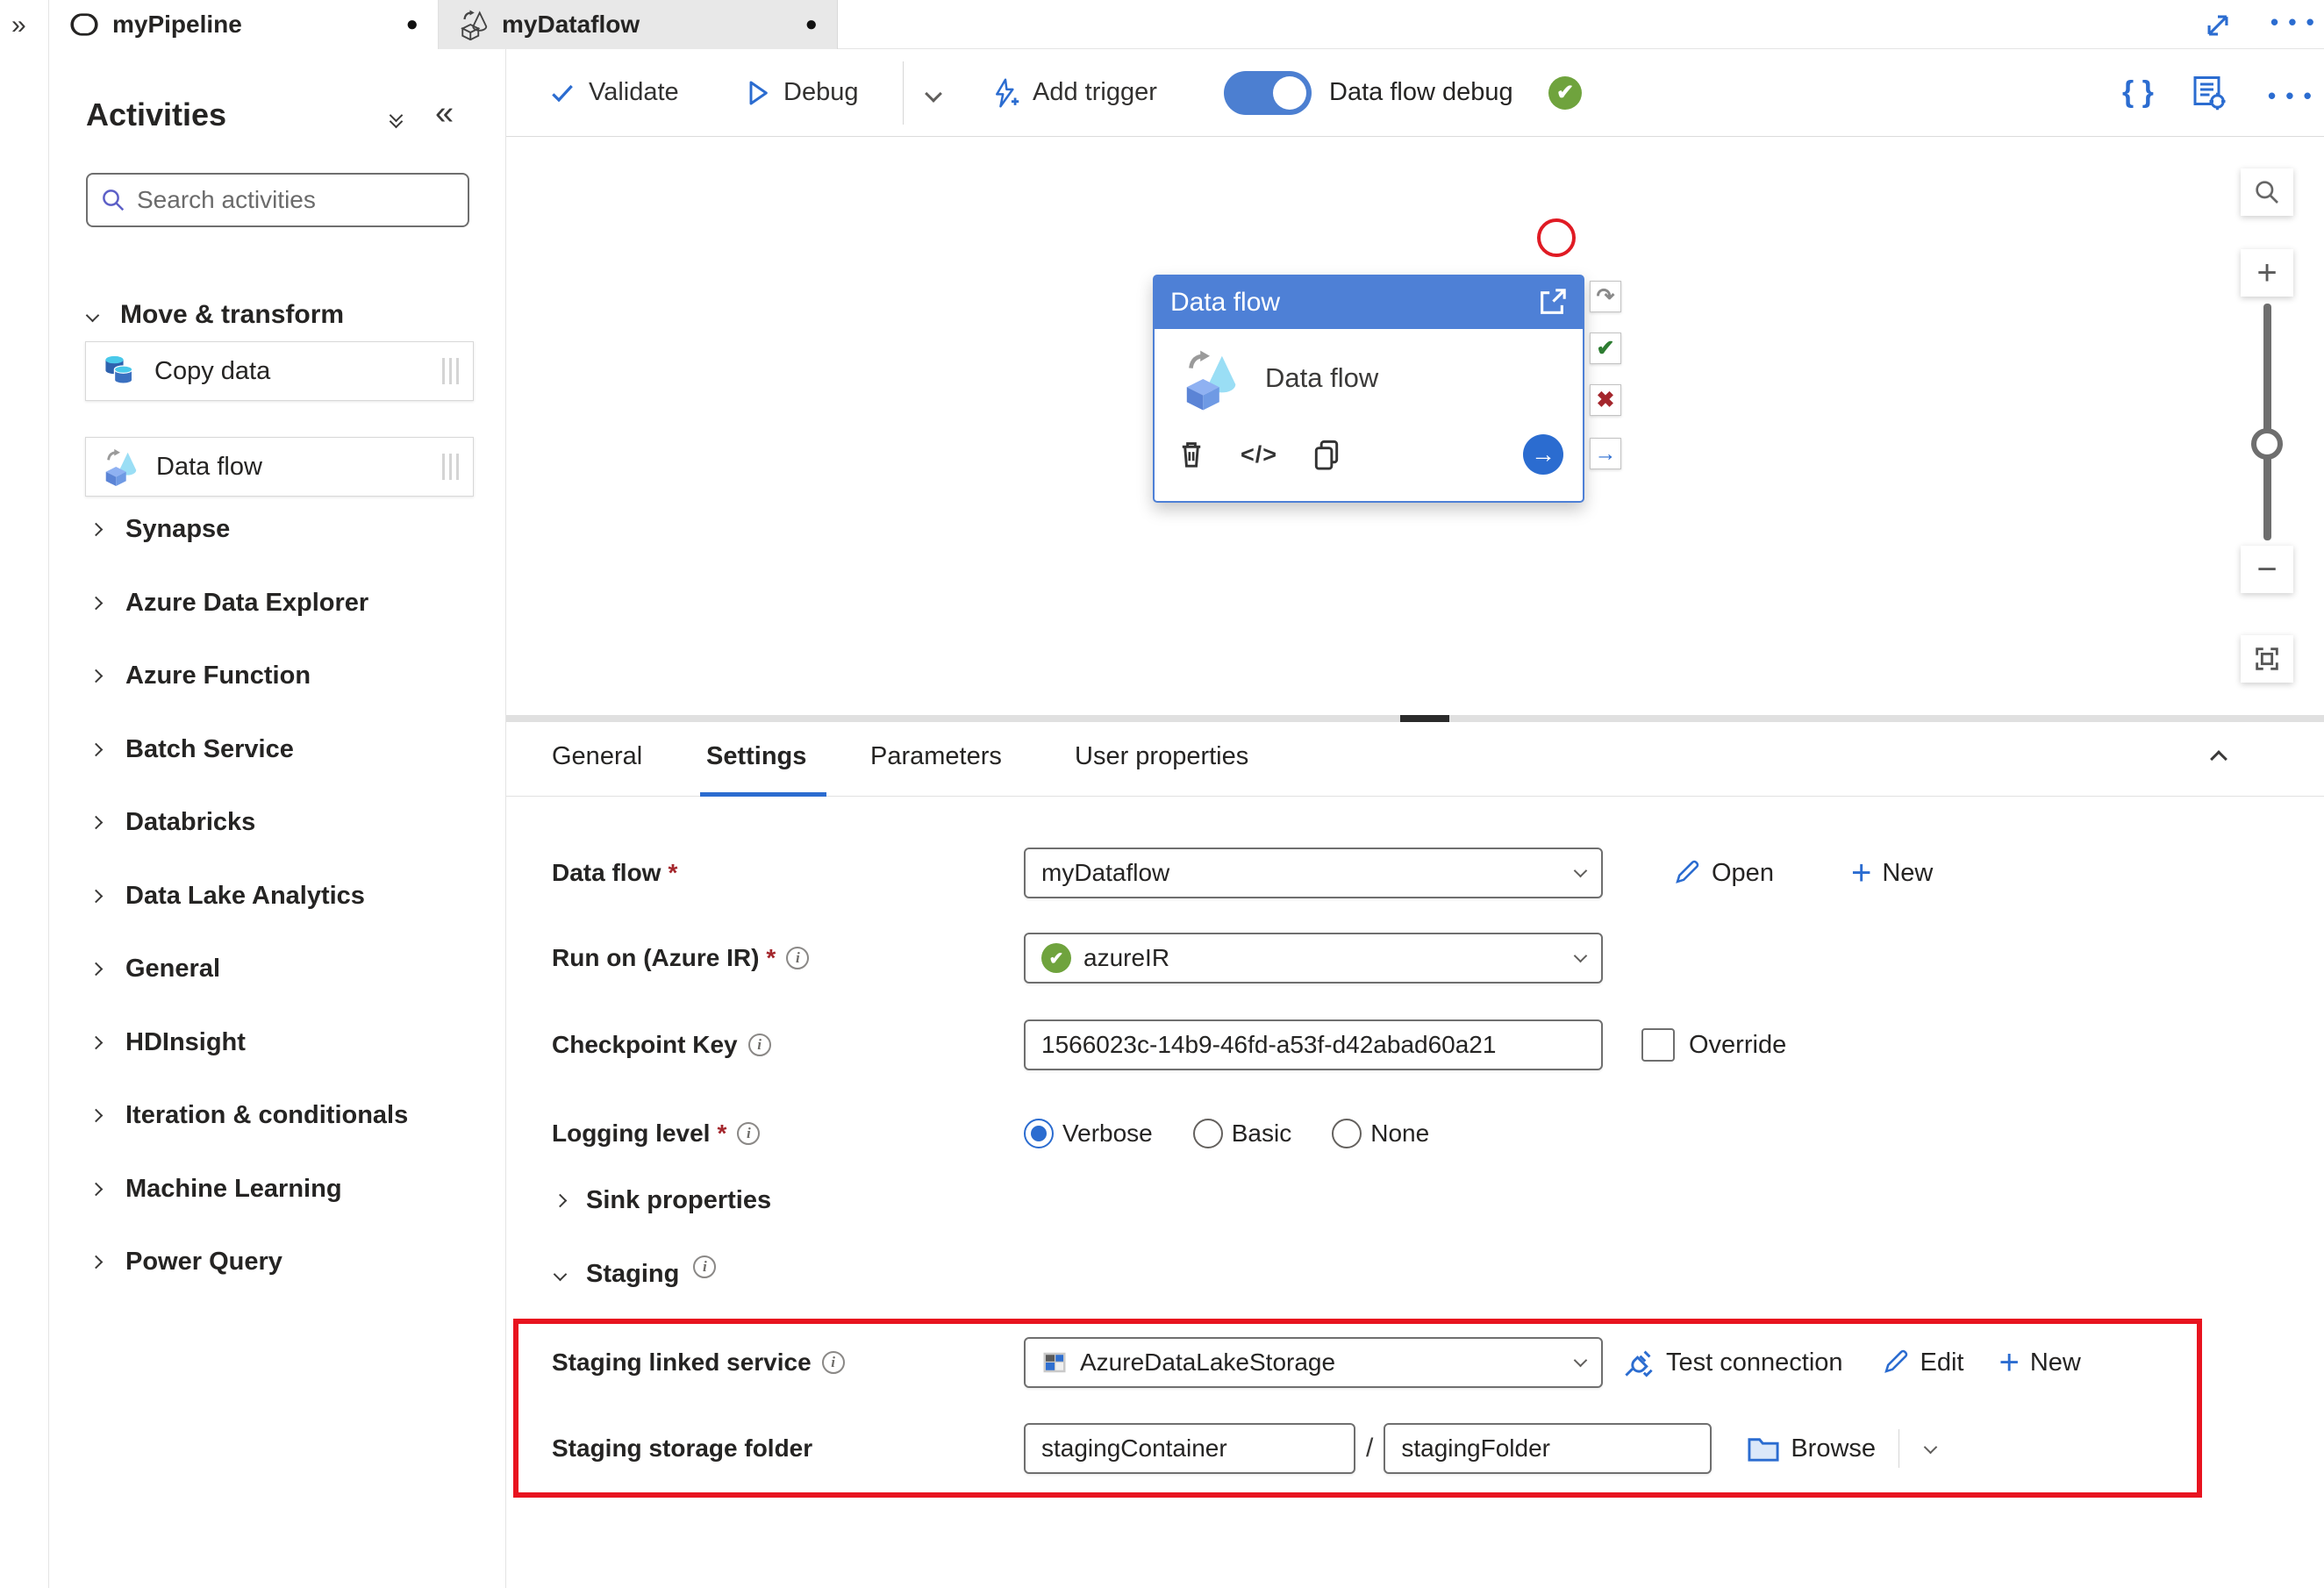  I want to click on category-databricks: Databricks, so click(278, 822).